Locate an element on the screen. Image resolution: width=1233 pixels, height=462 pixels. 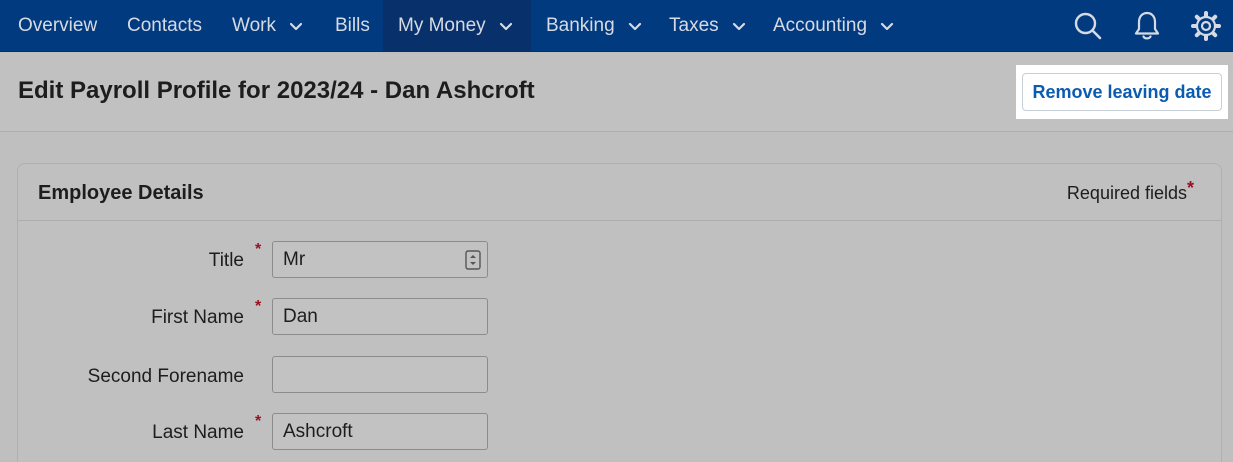
nav-banking: Banking is located at coordinates (594, 26).